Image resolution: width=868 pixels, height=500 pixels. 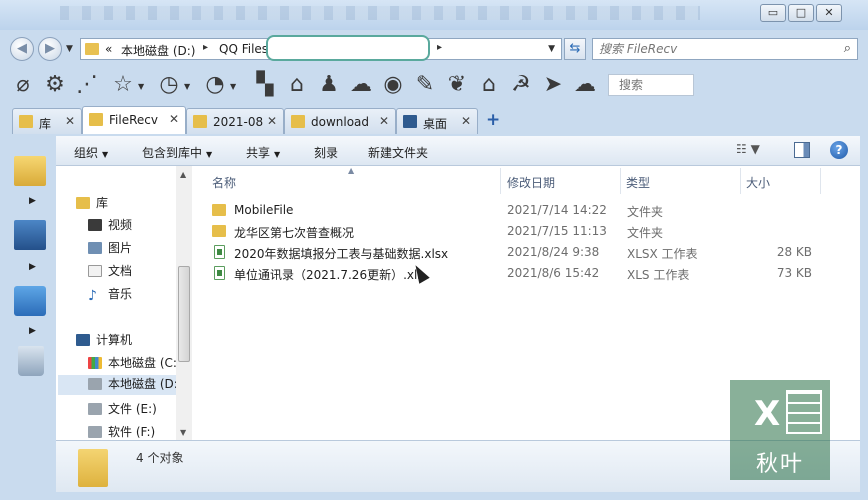 I want to click on nav-scrollbar: ▲ ▼, so click(x=184, y=303).